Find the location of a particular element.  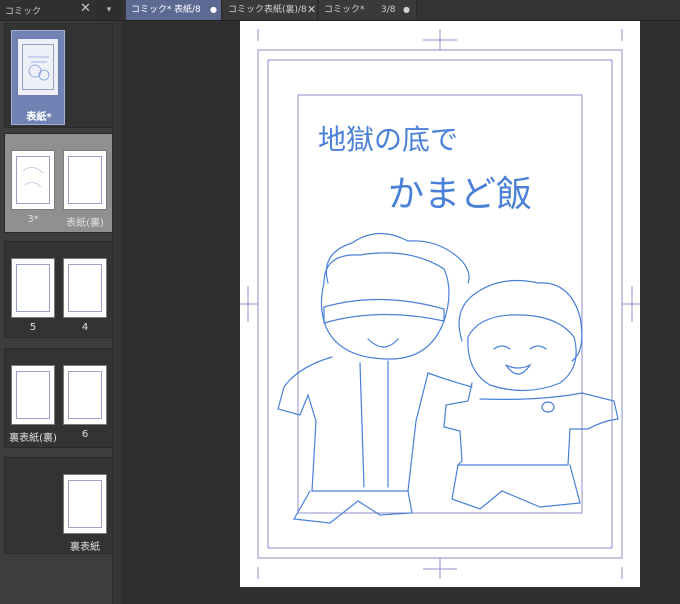

spread-cover: 表紙* is located at coordinates (59, 75).